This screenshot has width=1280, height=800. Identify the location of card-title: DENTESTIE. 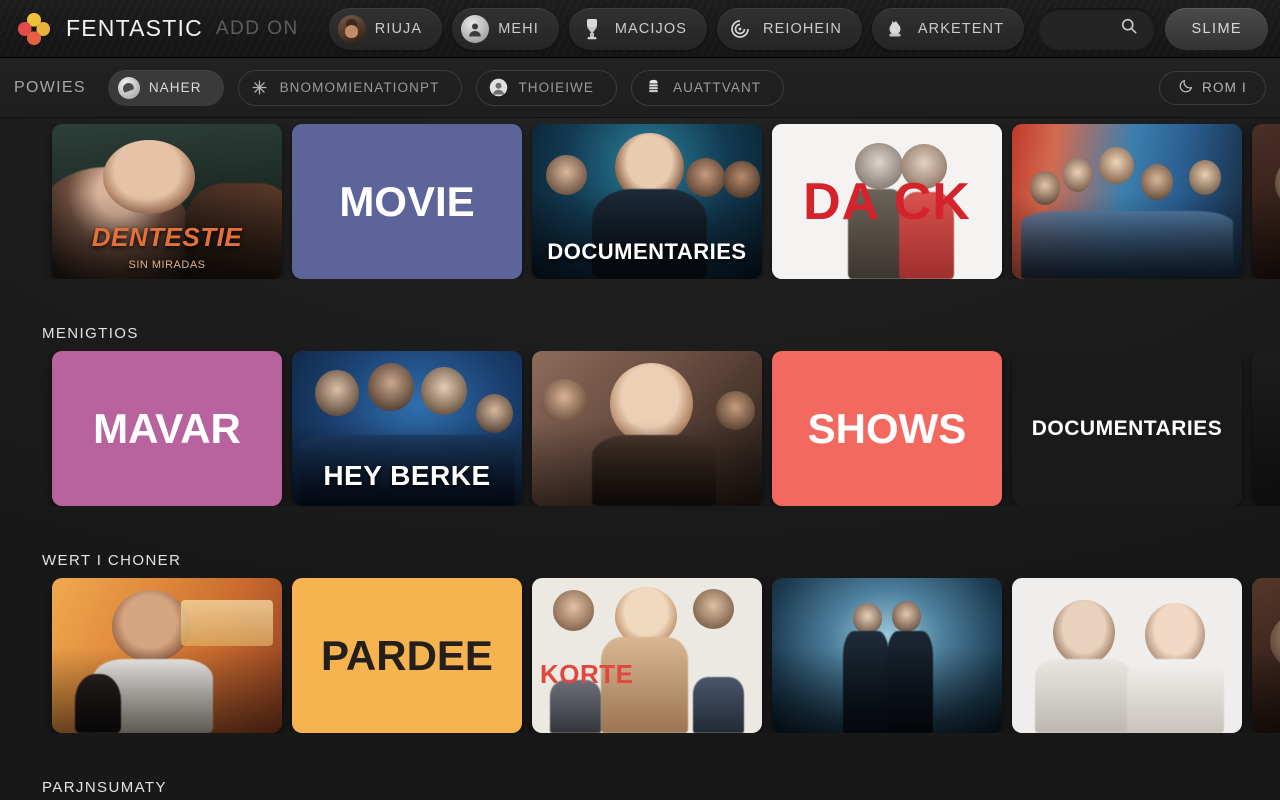
(167, 237).